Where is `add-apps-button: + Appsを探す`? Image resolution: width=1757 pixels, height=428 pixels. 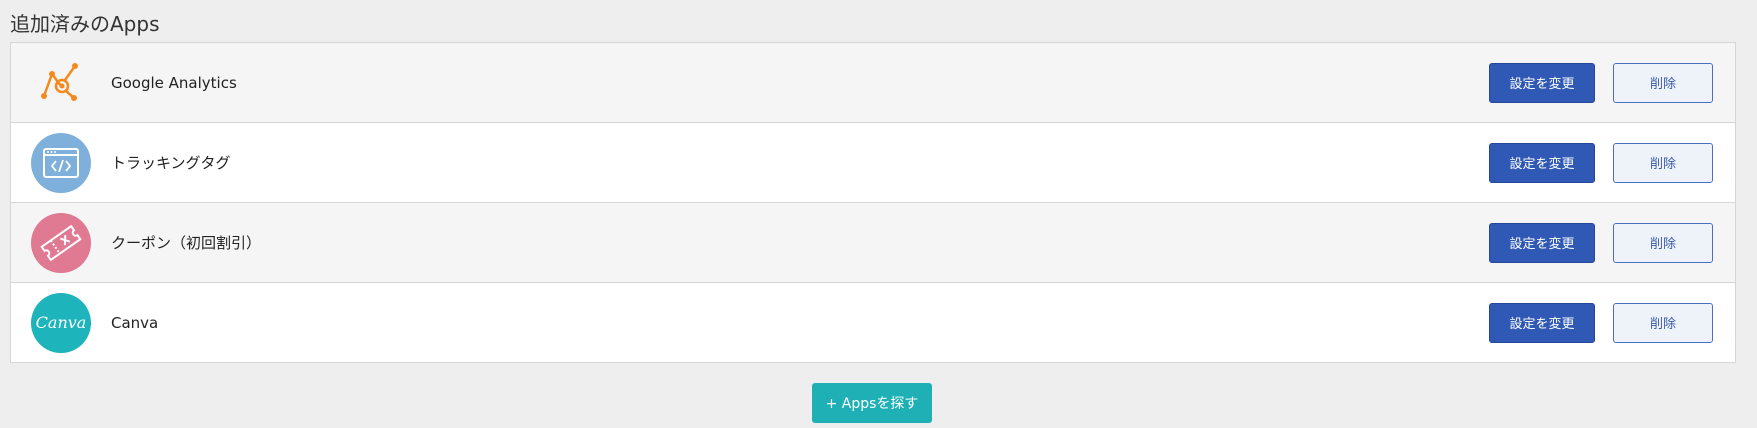 add-apps-button: + Appsを探す is located at coordinates (872, 403).